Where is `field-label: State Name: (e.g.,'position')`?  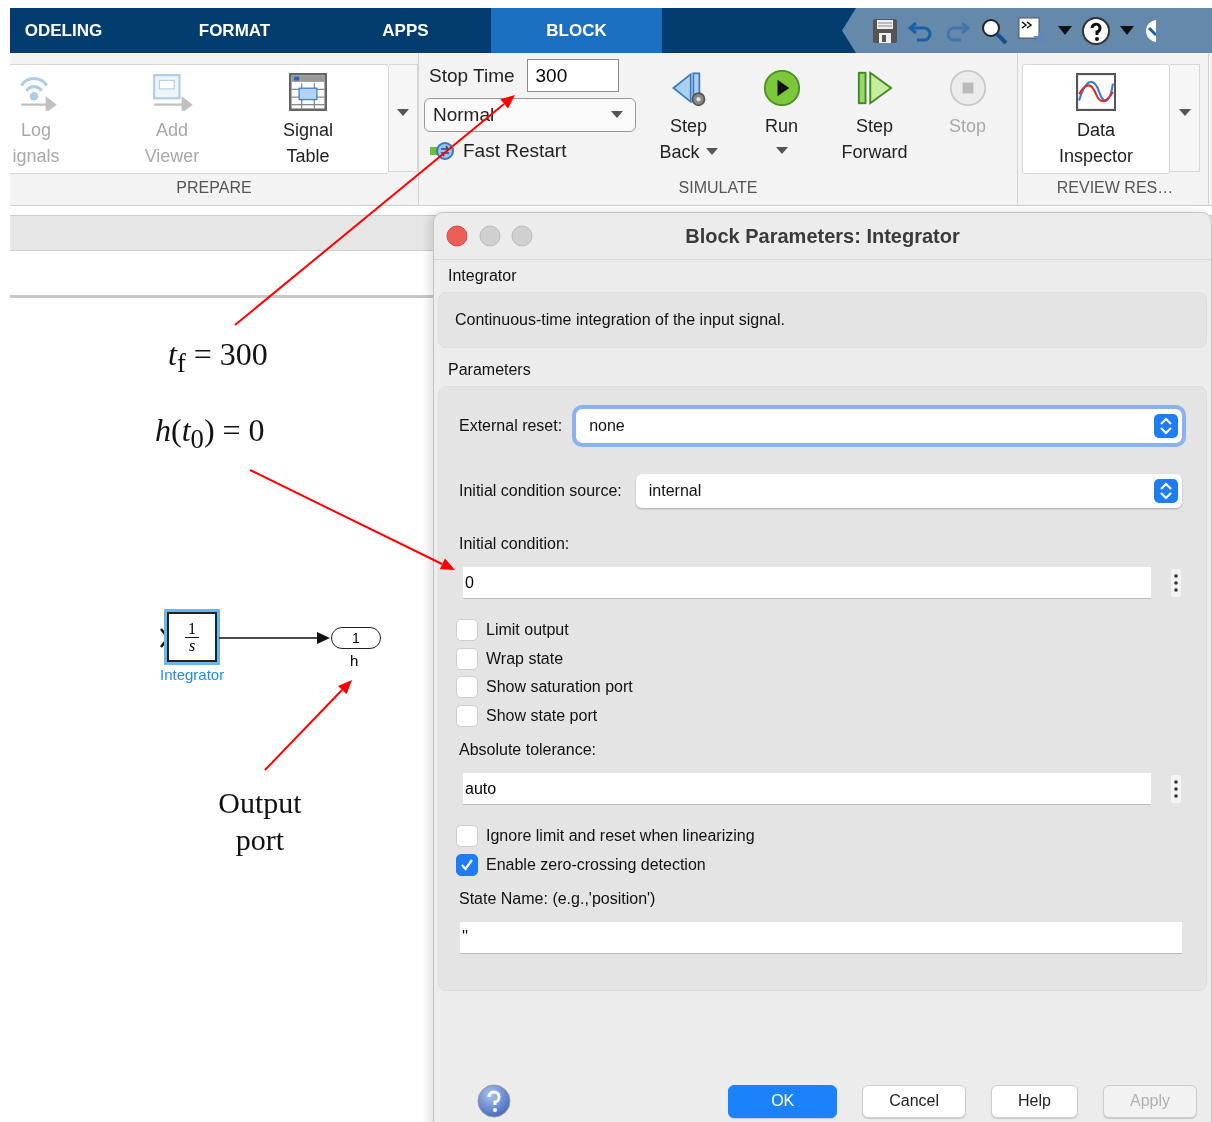
field-label: State Name: (e.g.,'position') is located at coordinates (558, 898).